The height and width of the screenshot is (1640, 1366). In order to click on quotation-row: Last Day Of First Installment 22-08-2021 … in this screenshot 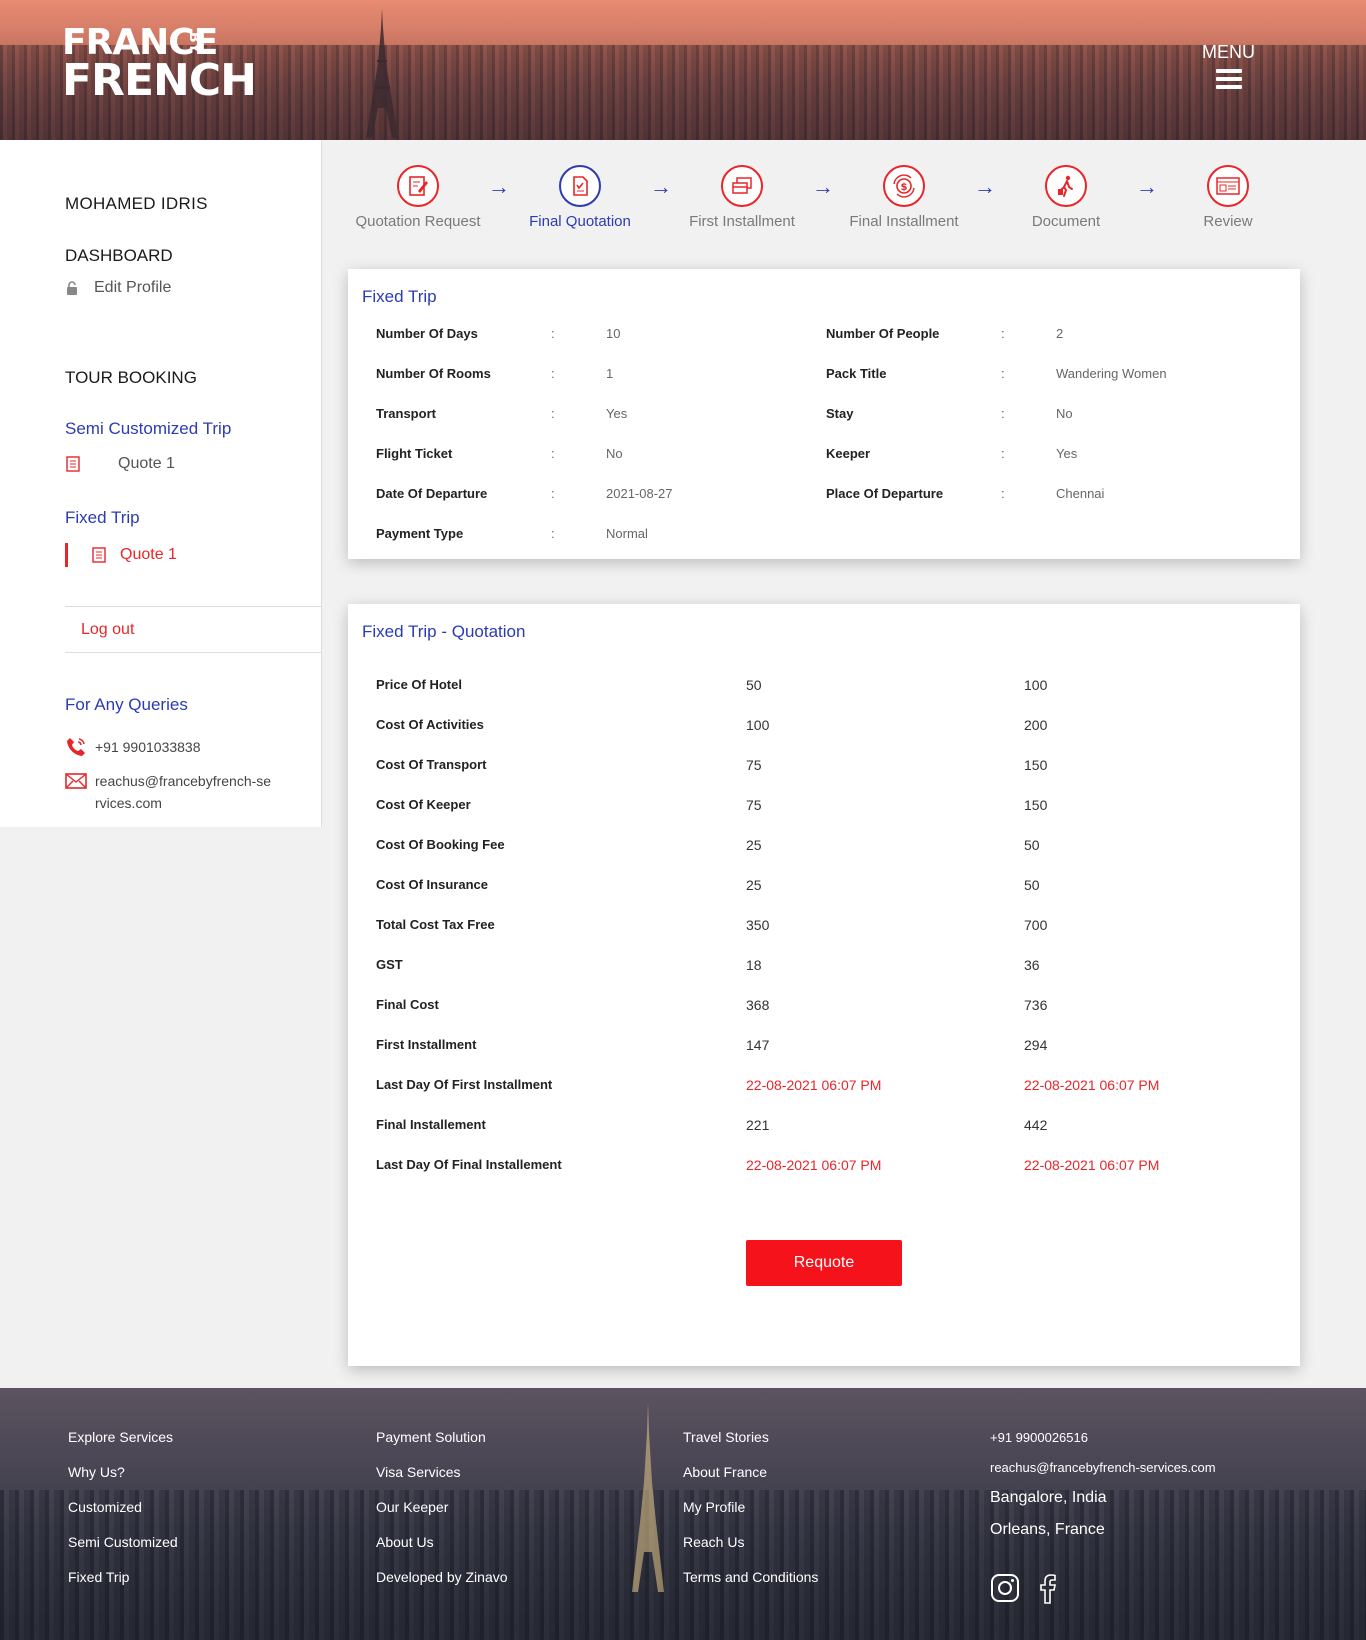, I will do `click(826, 1087)`.